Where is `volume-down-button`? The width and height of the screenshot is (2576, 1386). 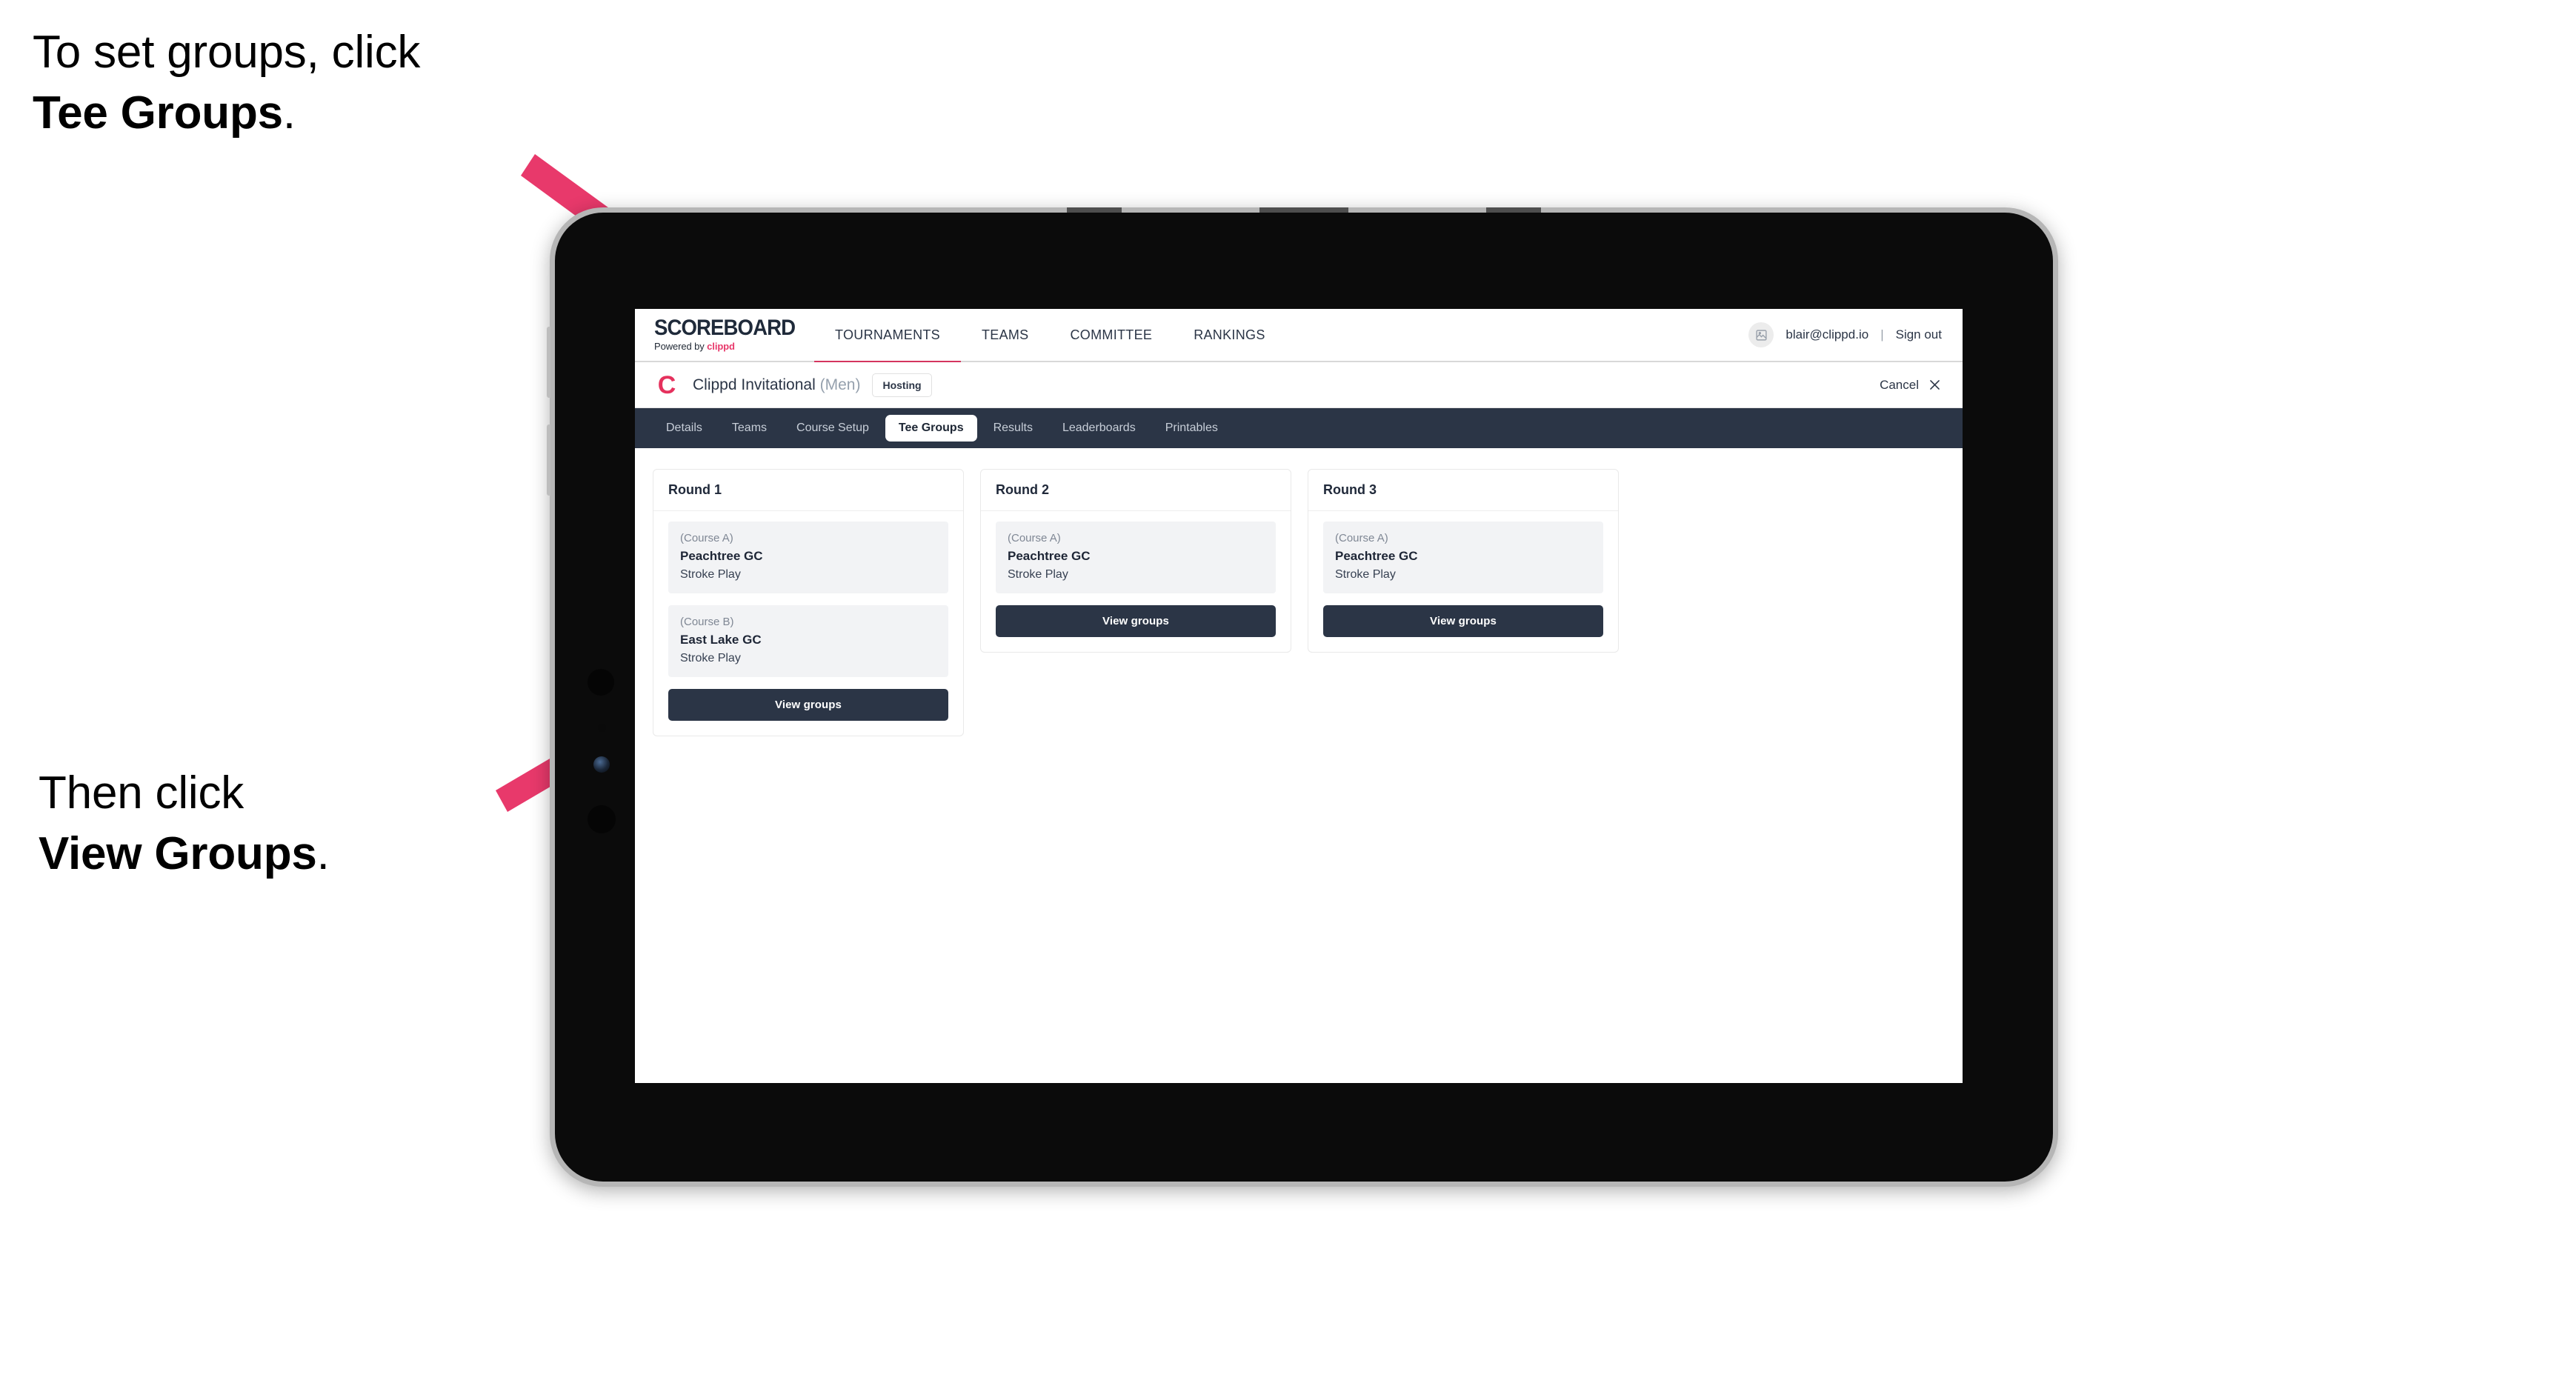
volume-down-button is located at coordinates (548, 460).